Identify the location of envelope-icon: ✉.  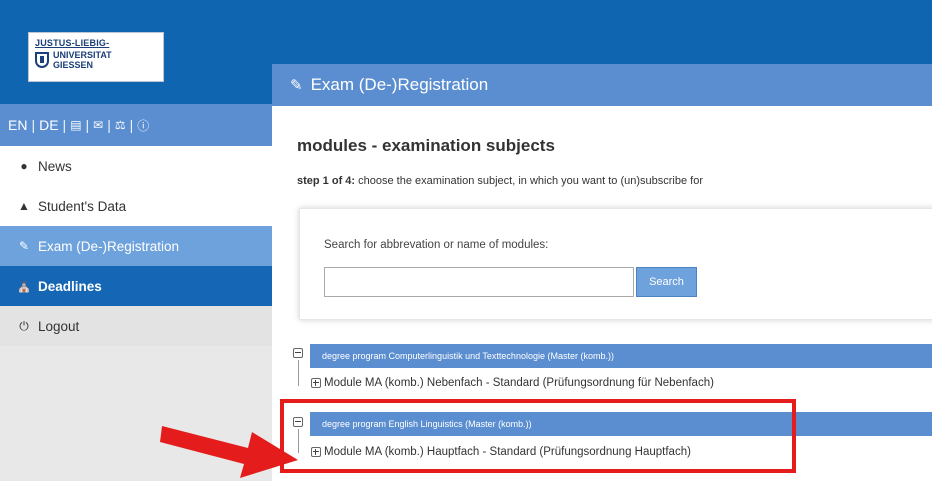
(98, 125).